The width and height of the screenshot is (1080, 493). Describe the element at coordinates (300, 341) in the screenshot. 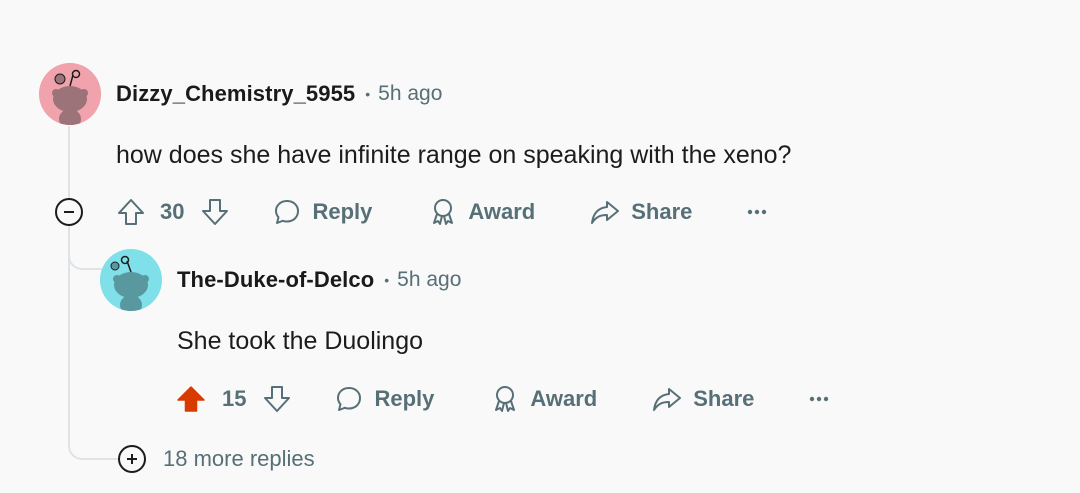

I see `comment-body: She took the Duolingo` at that location.